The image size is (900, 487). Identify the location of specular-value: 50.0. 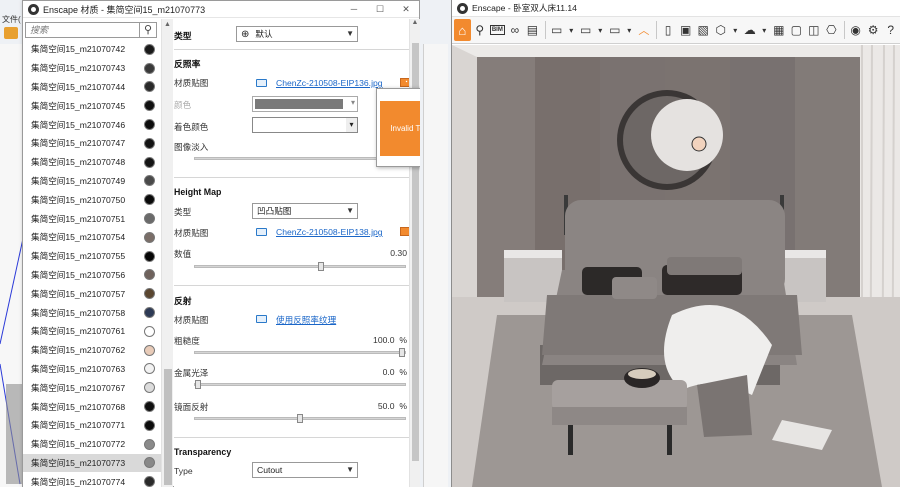
(386, 406).